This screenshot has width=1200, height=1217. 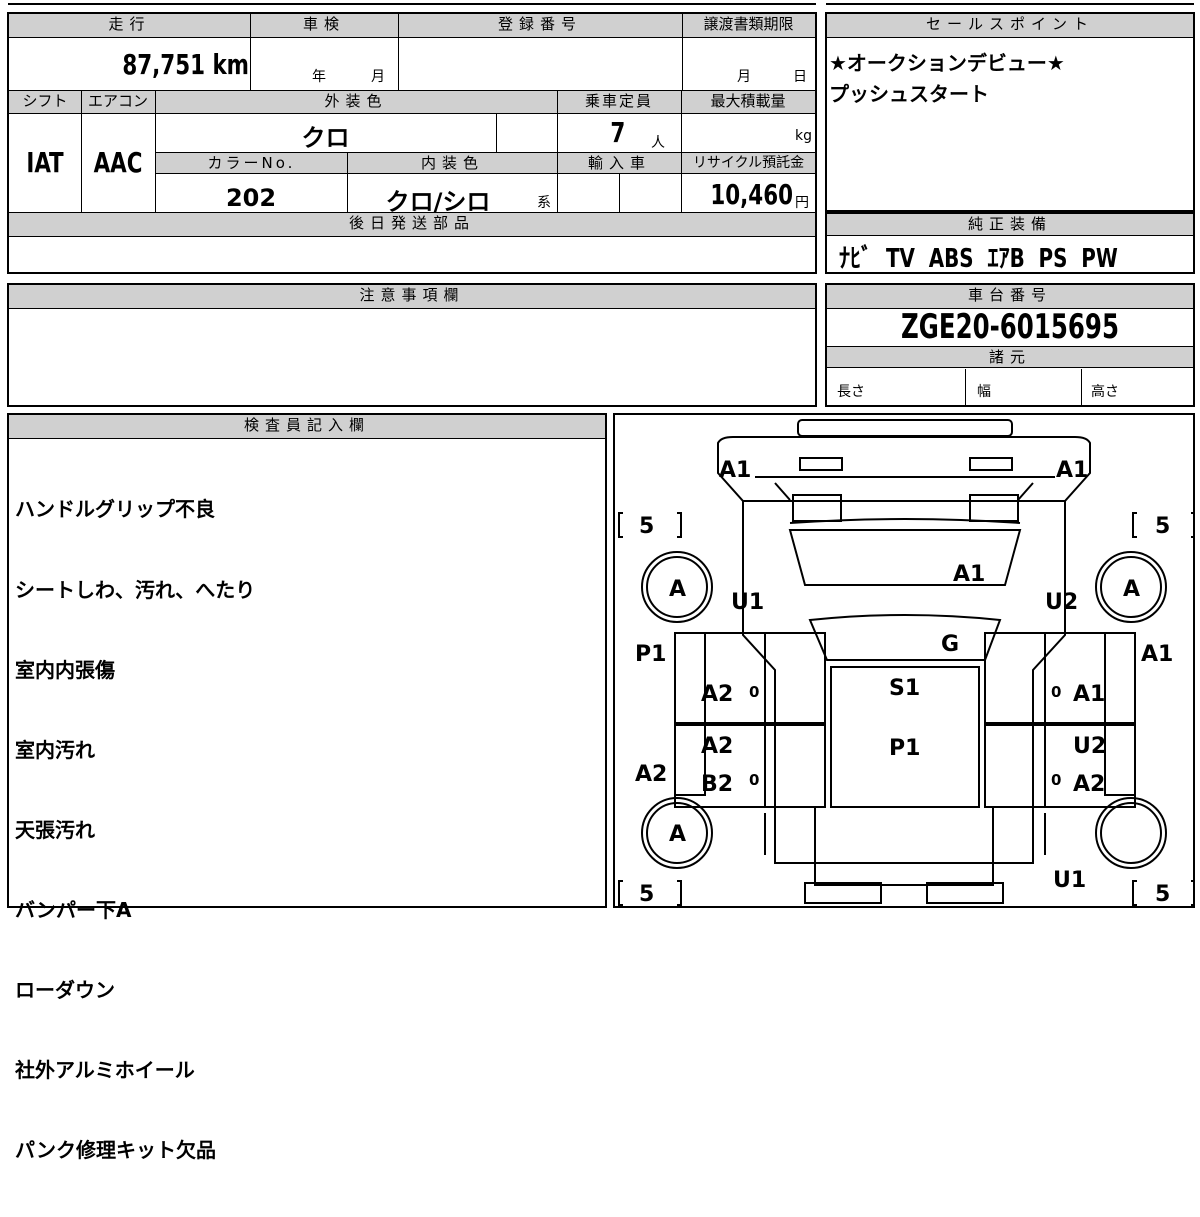 I want to click on mileage-value: 87,751 km, so click(x=177, y=64).